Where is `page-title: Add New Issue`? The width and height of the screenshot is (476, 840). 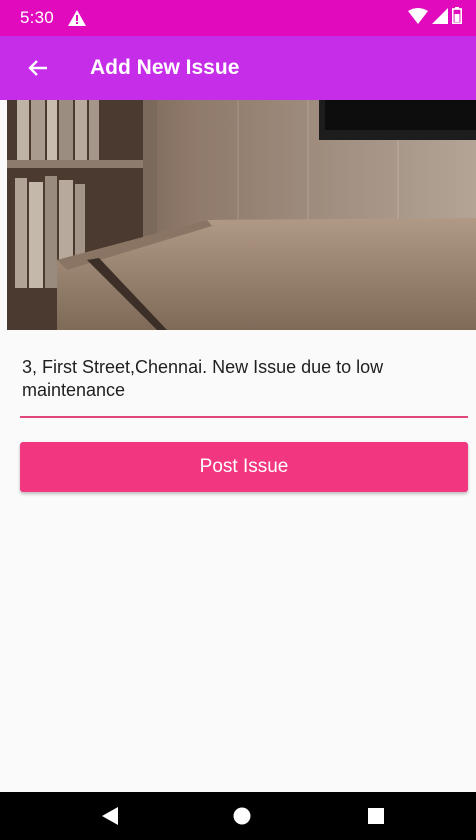
page-title: Add New Issue is located at coordinates (165, 67).